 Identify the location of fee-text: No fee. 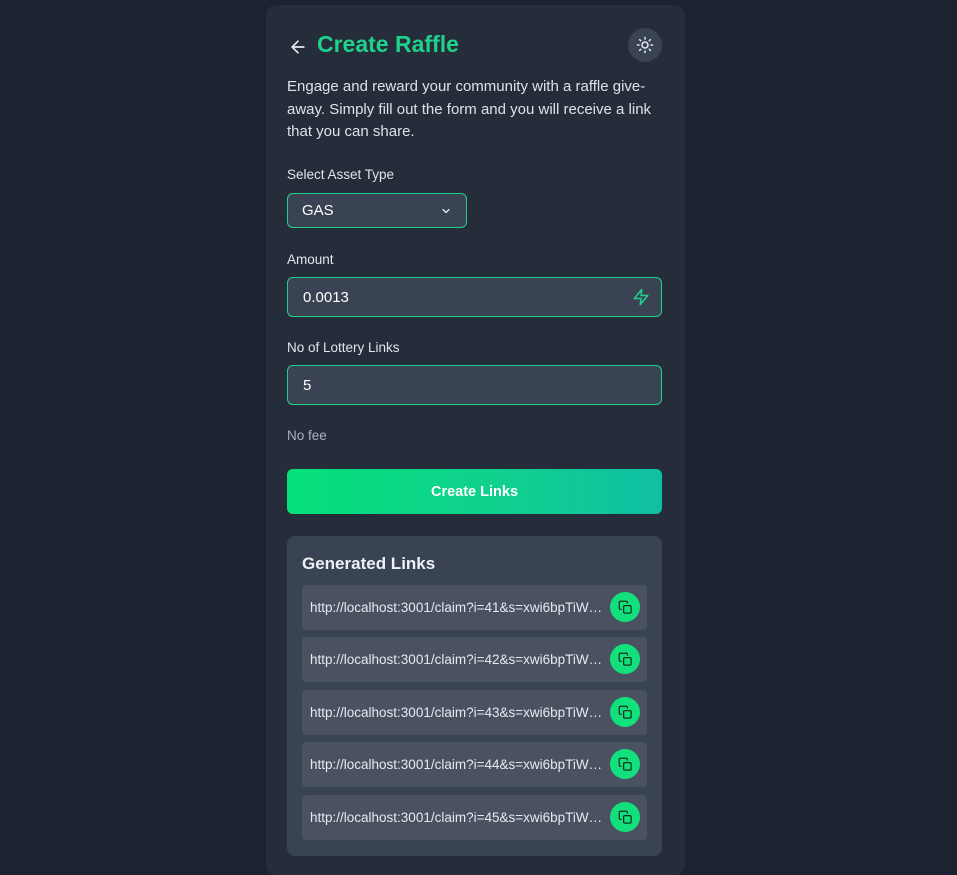
(307, 435).